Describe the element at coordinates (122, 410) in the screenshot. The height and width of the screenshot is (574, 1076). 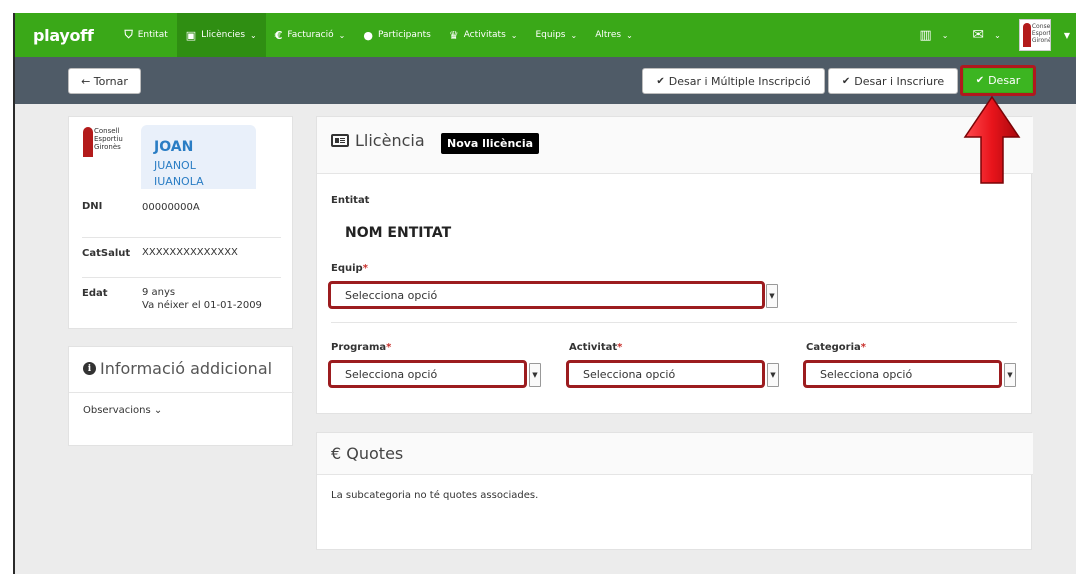
I see `observations-toggle: Observacions ⌄` at that location.